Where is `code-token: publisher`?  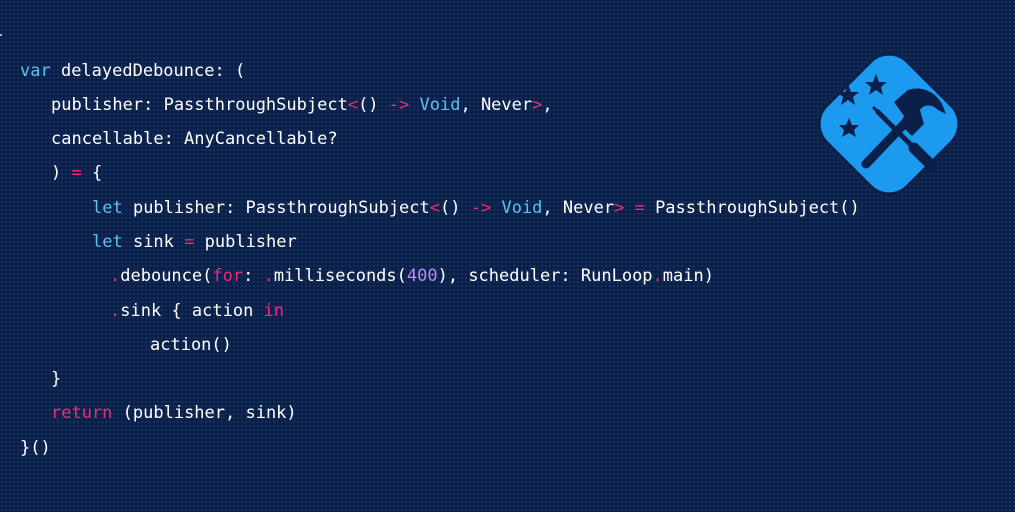
code-token: publisher is located at coordinates (245, 242).